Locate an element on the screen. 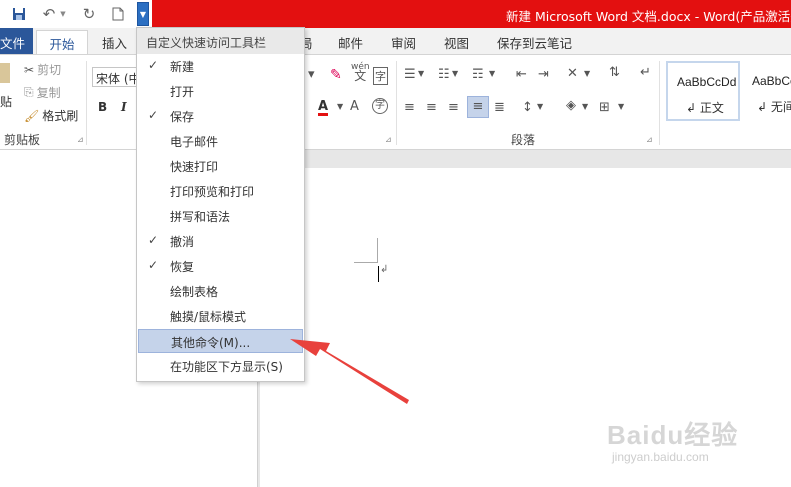 This screenshot has width=791, height=487. line-spacing-icon: ↕ is located at coordinates (527, 107).